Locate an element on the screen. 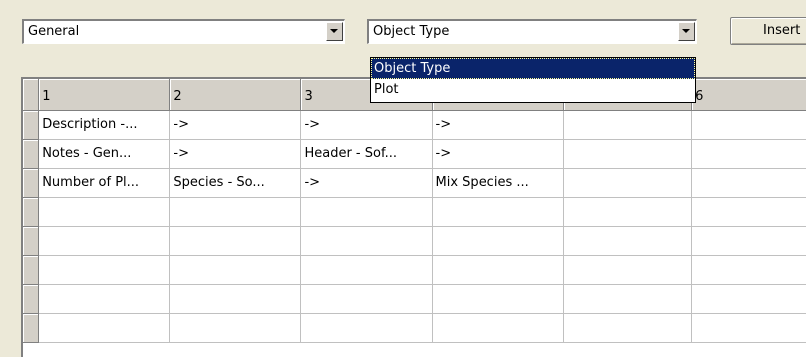  category-combobox-value: General is located at coordinates (54, 31).